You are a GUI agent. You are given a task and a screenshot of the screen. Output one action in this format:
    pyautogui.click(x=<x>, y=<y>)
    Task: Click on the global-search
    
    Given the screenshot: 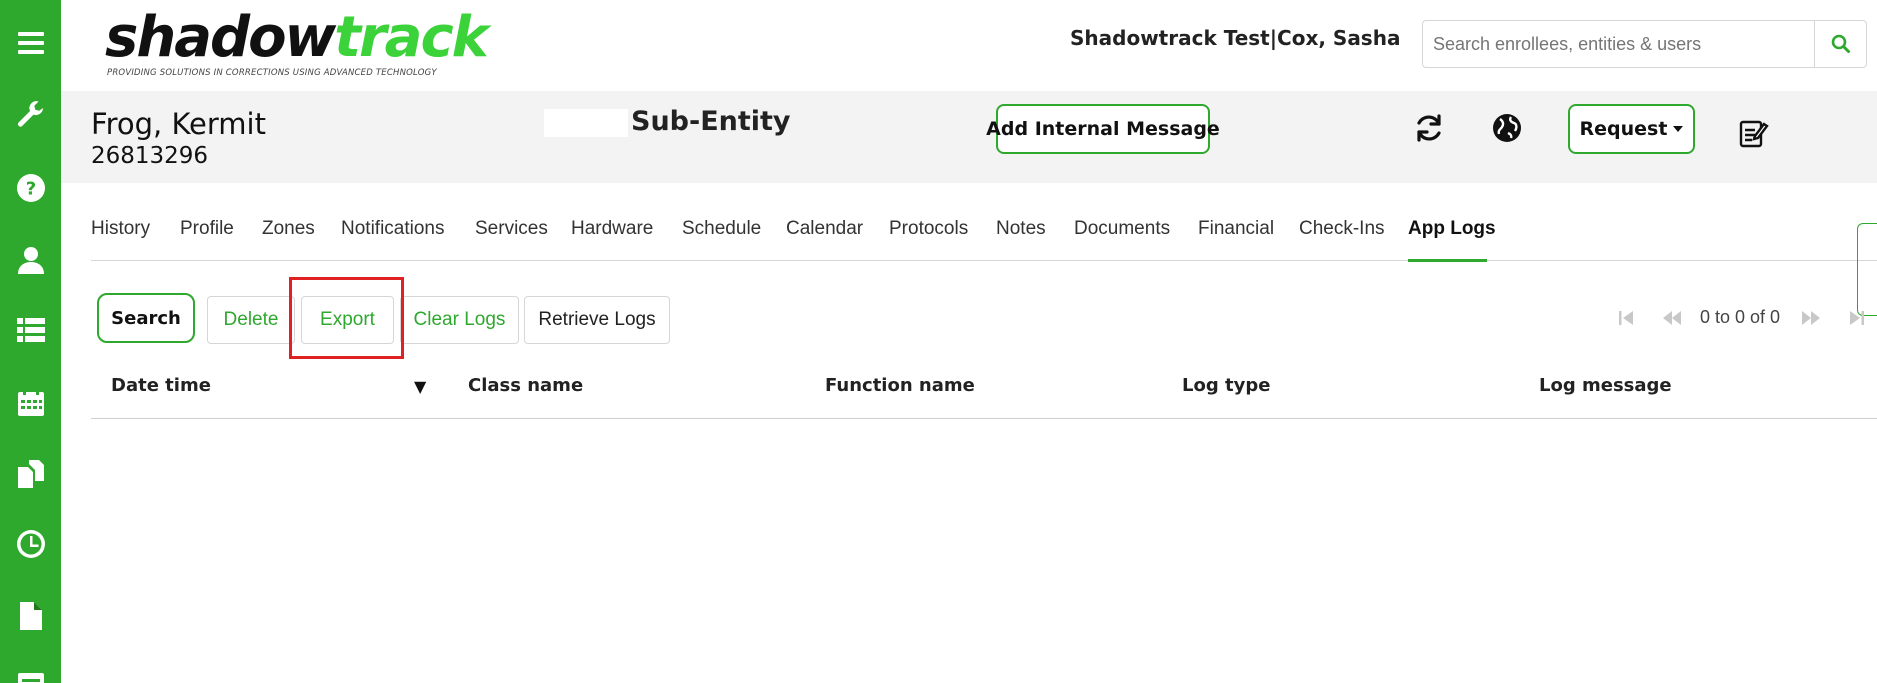 What is the action you would take?
    pyautogui.click(x=1644, y=44)
    